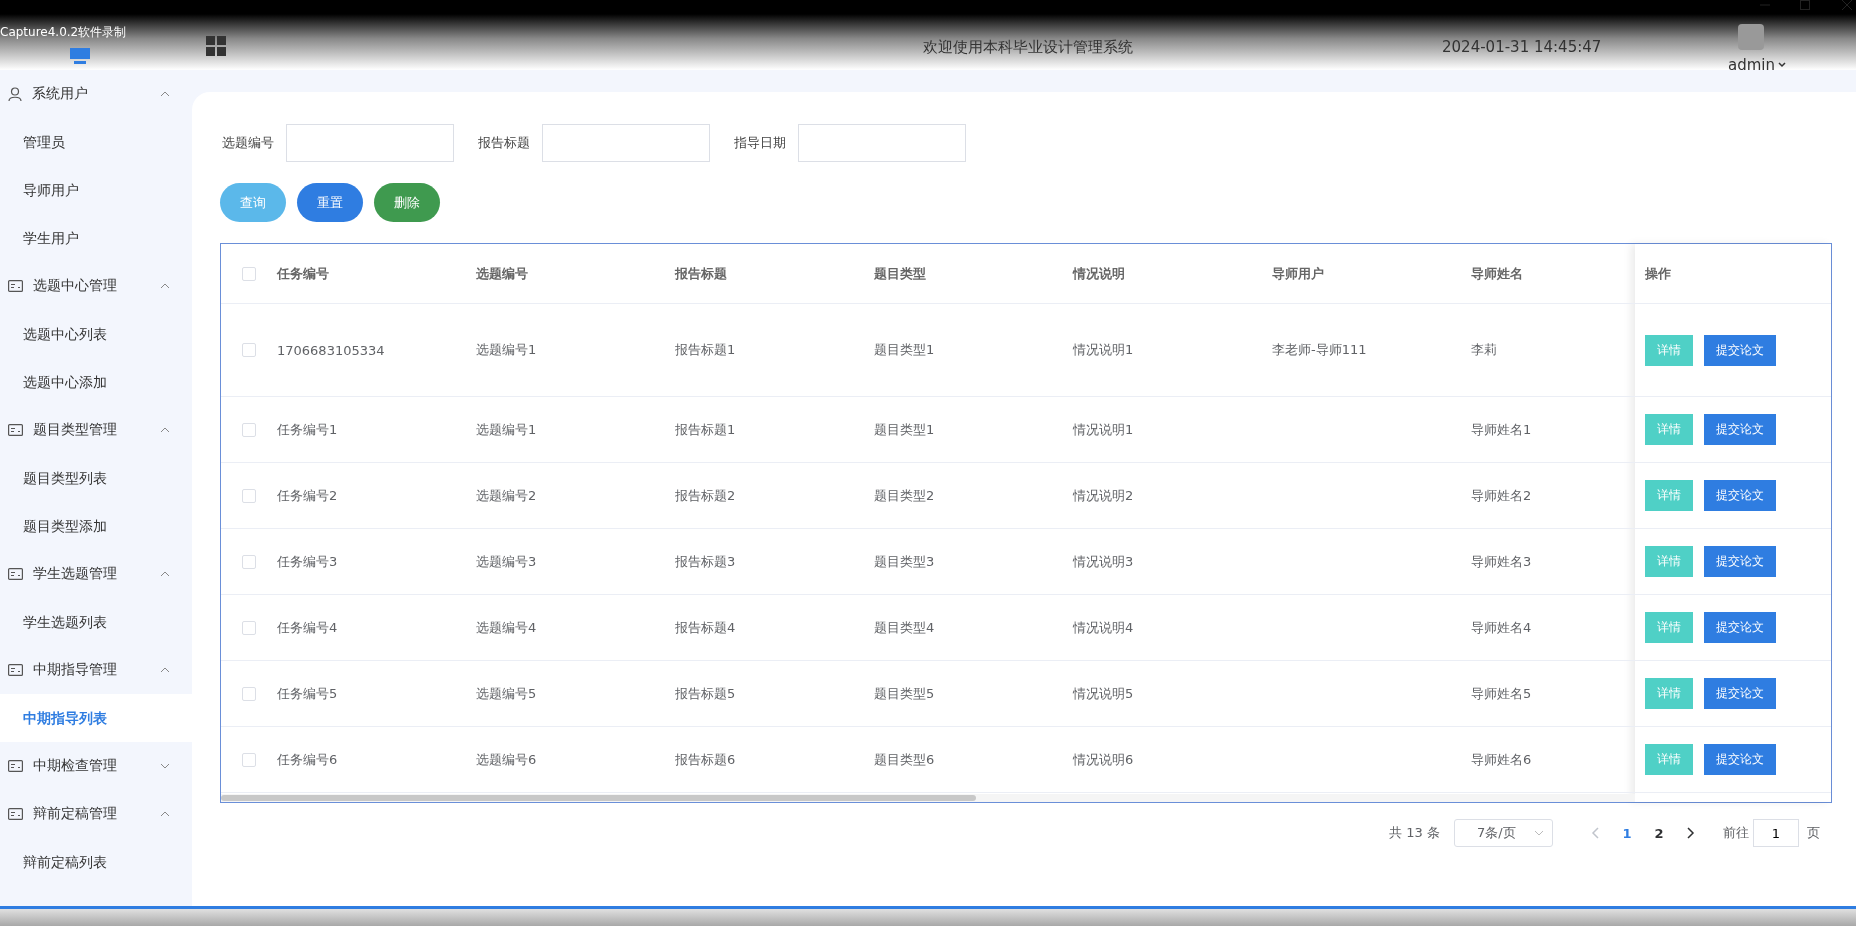 The width and height of the screenshot is (1856, 926). What do you see at coordinates (96, 334) in the screenshot?
I see `sidebar-item: 选题中心列表` at bounding box center [96, 334].